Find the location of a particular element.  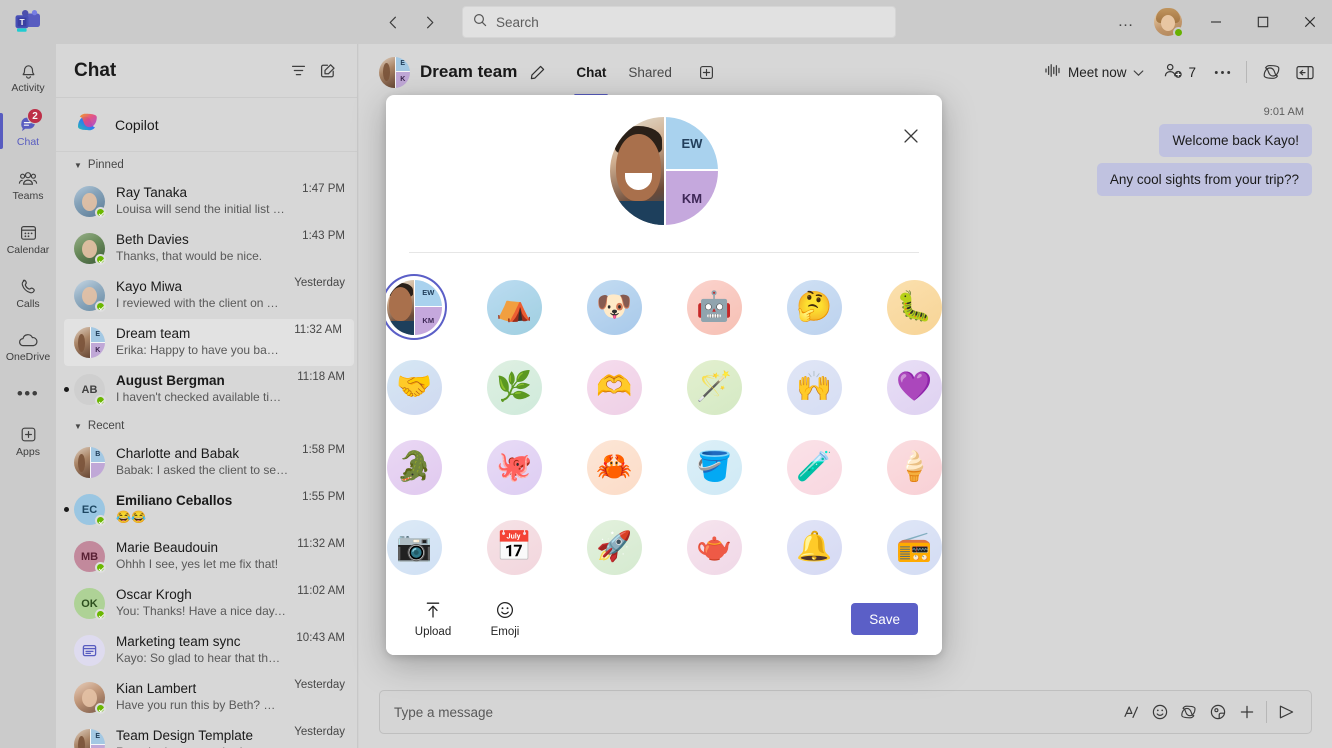

plant-care-icon: 🌿 is located at coordinates (514, 387).